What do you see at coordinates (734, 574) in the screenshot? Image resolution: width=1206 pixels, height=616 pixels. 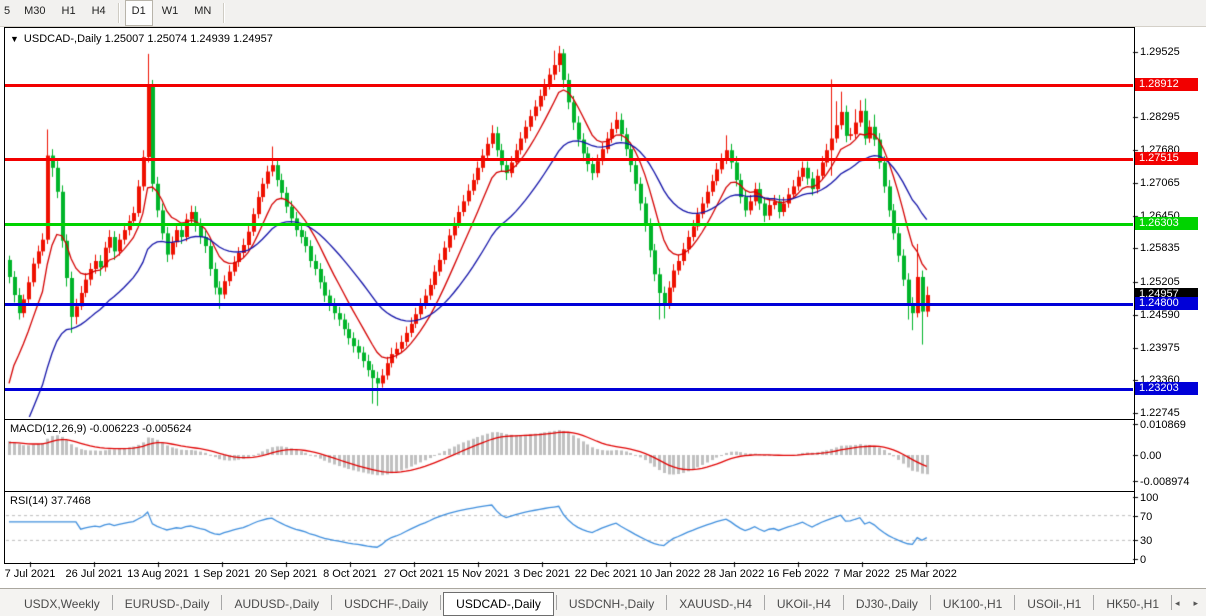 I see `date-axis-label: 28 Jan 2022` at bounding box center [734, 574].